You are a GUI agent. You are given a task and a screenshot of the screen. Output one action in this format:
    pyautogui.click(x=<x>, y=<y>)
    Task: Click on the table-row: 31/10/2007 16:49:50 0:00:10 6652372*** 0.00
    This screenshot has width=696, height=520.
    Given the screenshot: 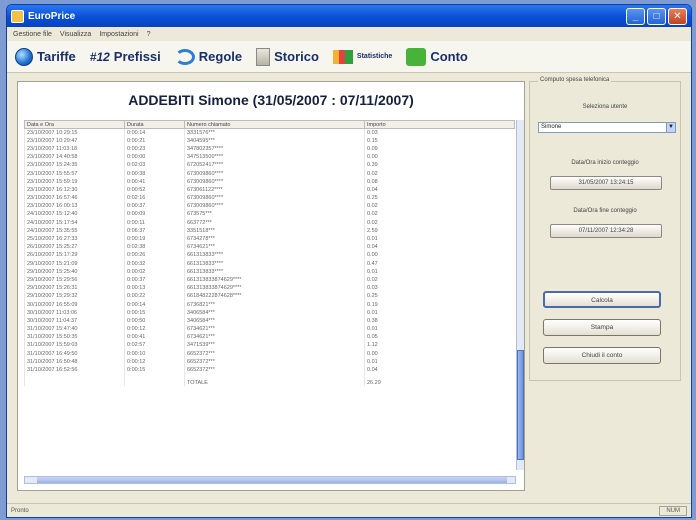 What is the action you would take?
    pyautogui.click(x=269, y=353)
    